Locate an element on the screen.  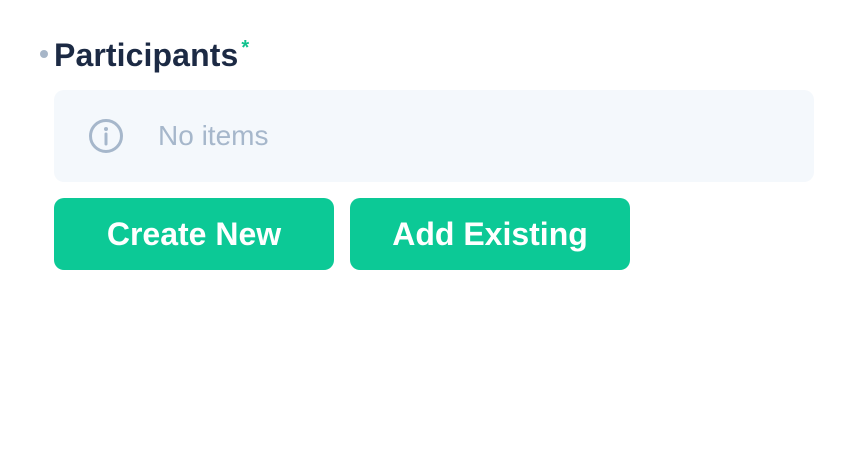
actions-row: Create New Add Existing is located at coordinates (434, 234).